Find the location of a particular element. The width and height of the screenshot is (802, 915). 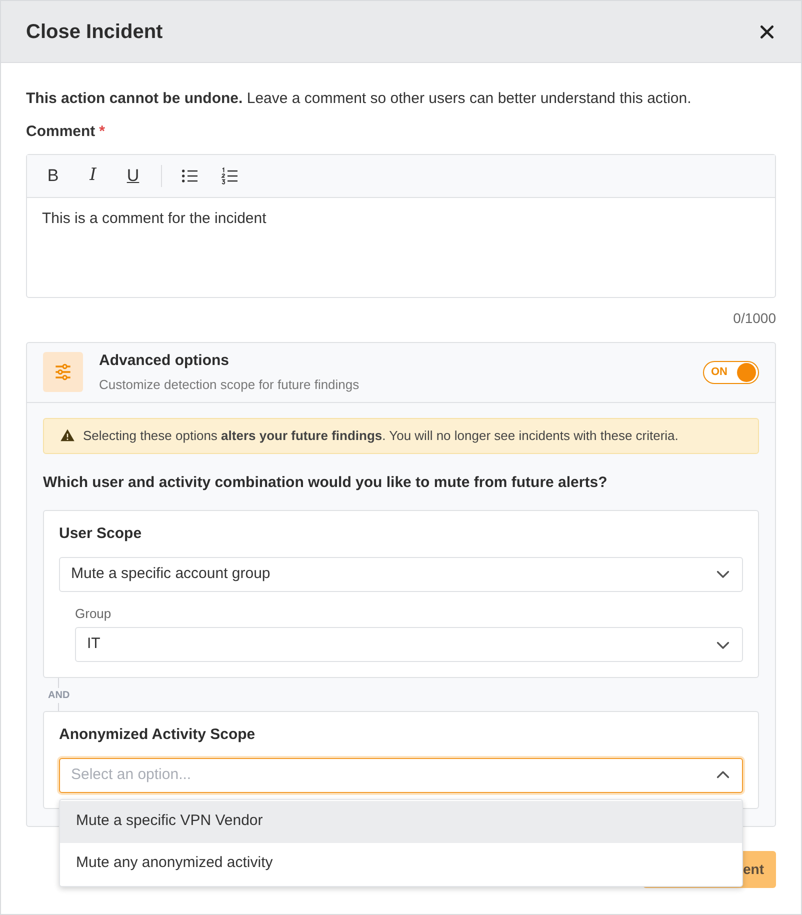

group-select: IT is located at coordinates (409, 644).